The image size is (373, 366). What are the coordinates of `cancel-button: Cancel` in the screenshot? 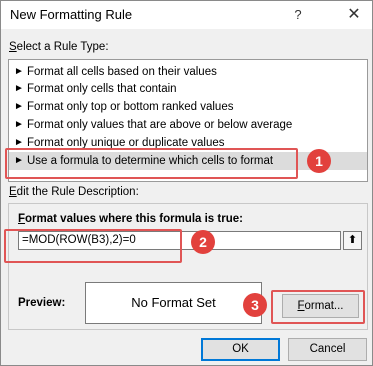 It's located at (327, 349).